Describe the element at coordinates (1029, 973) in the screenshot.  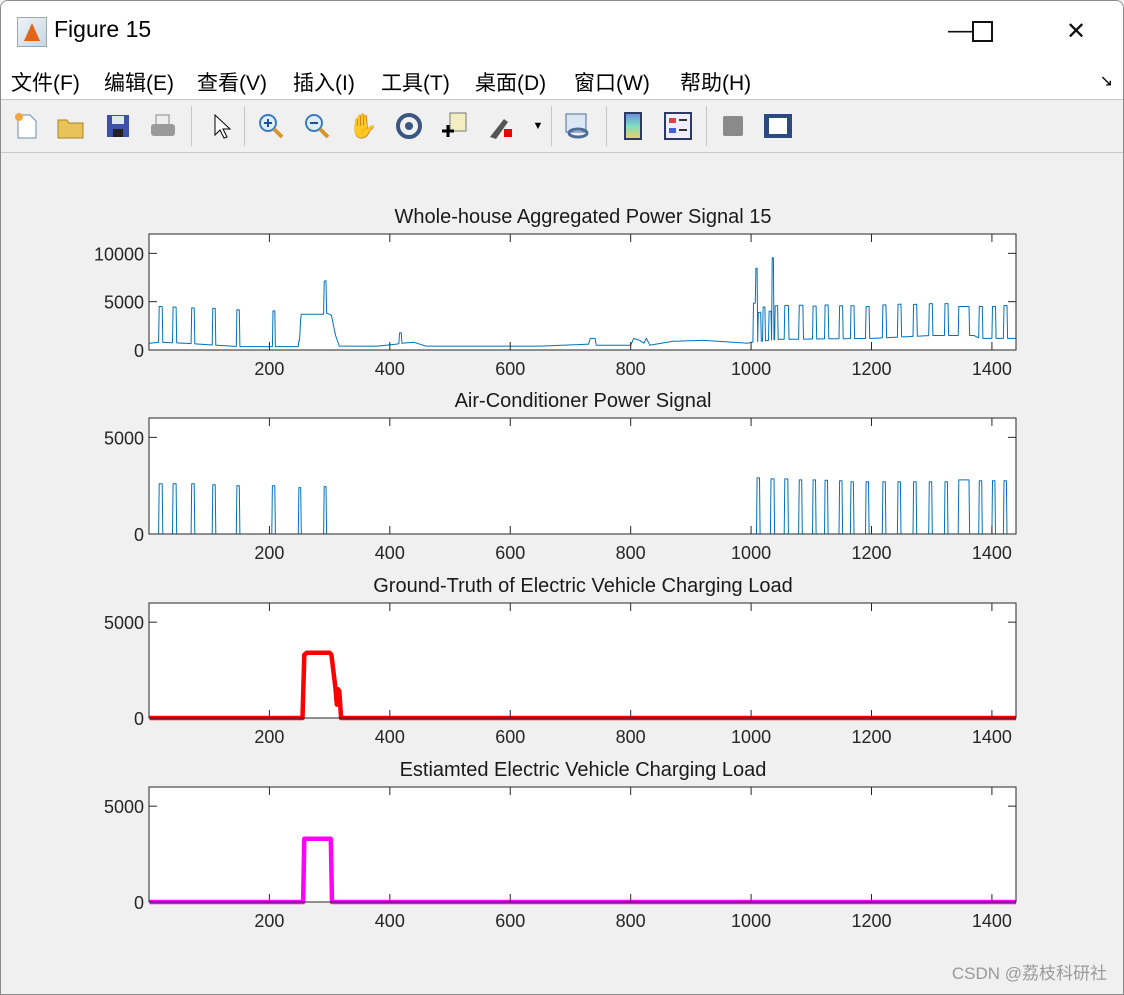
I see `watermark: CSDN @荔枝科研社` at that location.